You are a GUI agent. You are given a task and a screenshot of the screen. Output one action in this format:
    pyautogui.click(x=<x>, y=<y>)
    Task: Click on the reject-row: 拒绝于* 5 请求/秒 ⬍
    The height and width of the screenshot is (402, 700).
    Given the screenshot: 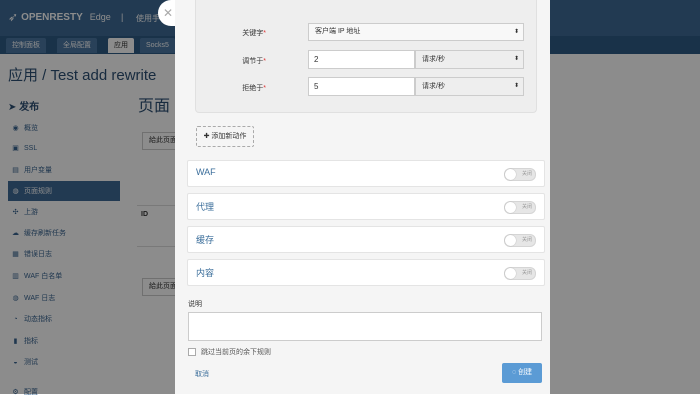 What is the action you would take?
    pyautogui.click(x=366, y=87)
    